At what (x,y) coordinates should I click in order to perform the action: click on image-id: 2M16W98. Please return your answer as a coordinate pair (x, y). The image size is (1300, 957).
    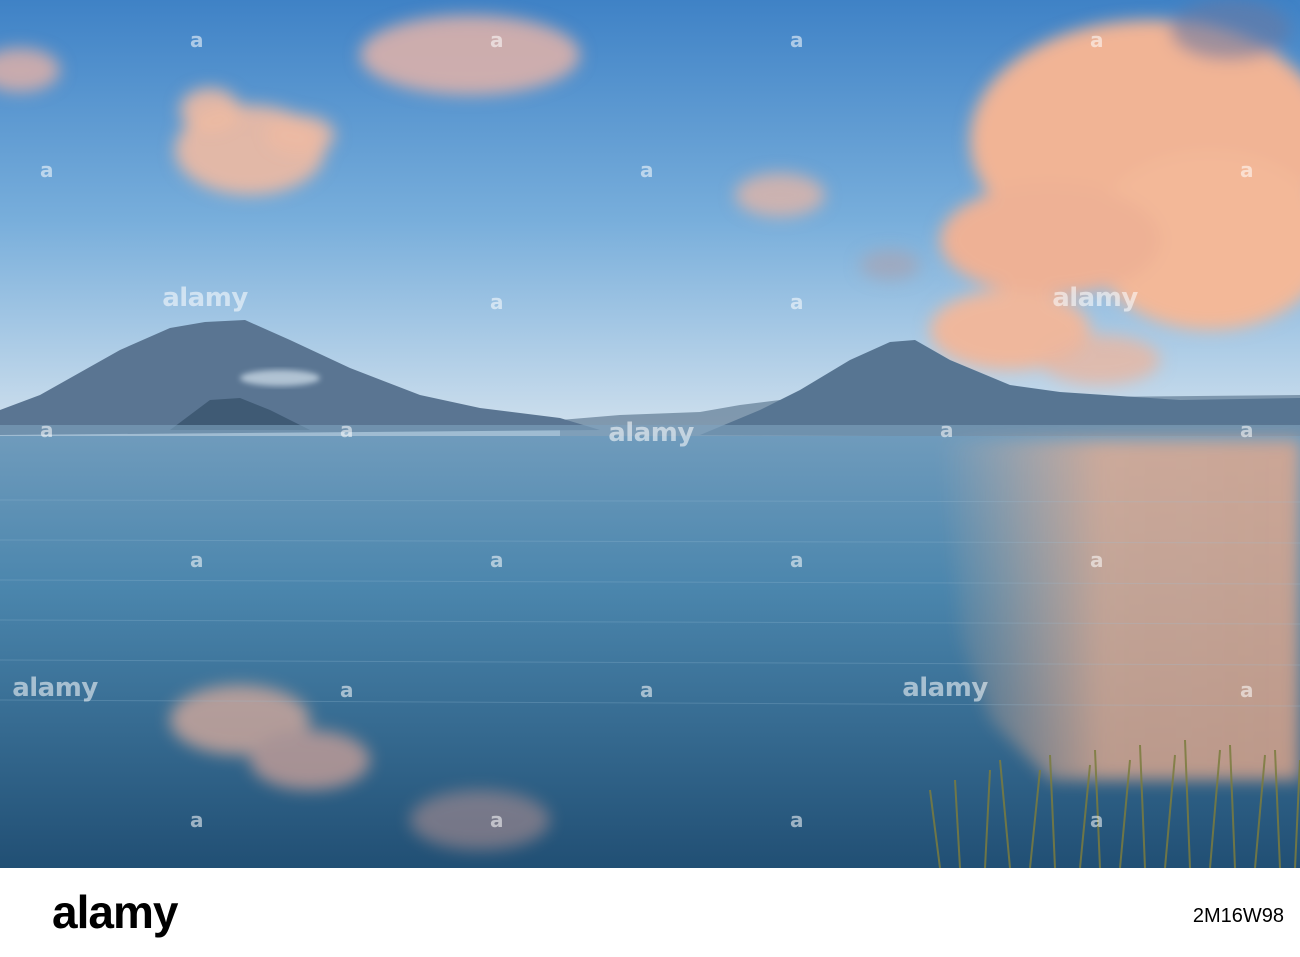
    Looking at the image, I should click on (1238, 916).